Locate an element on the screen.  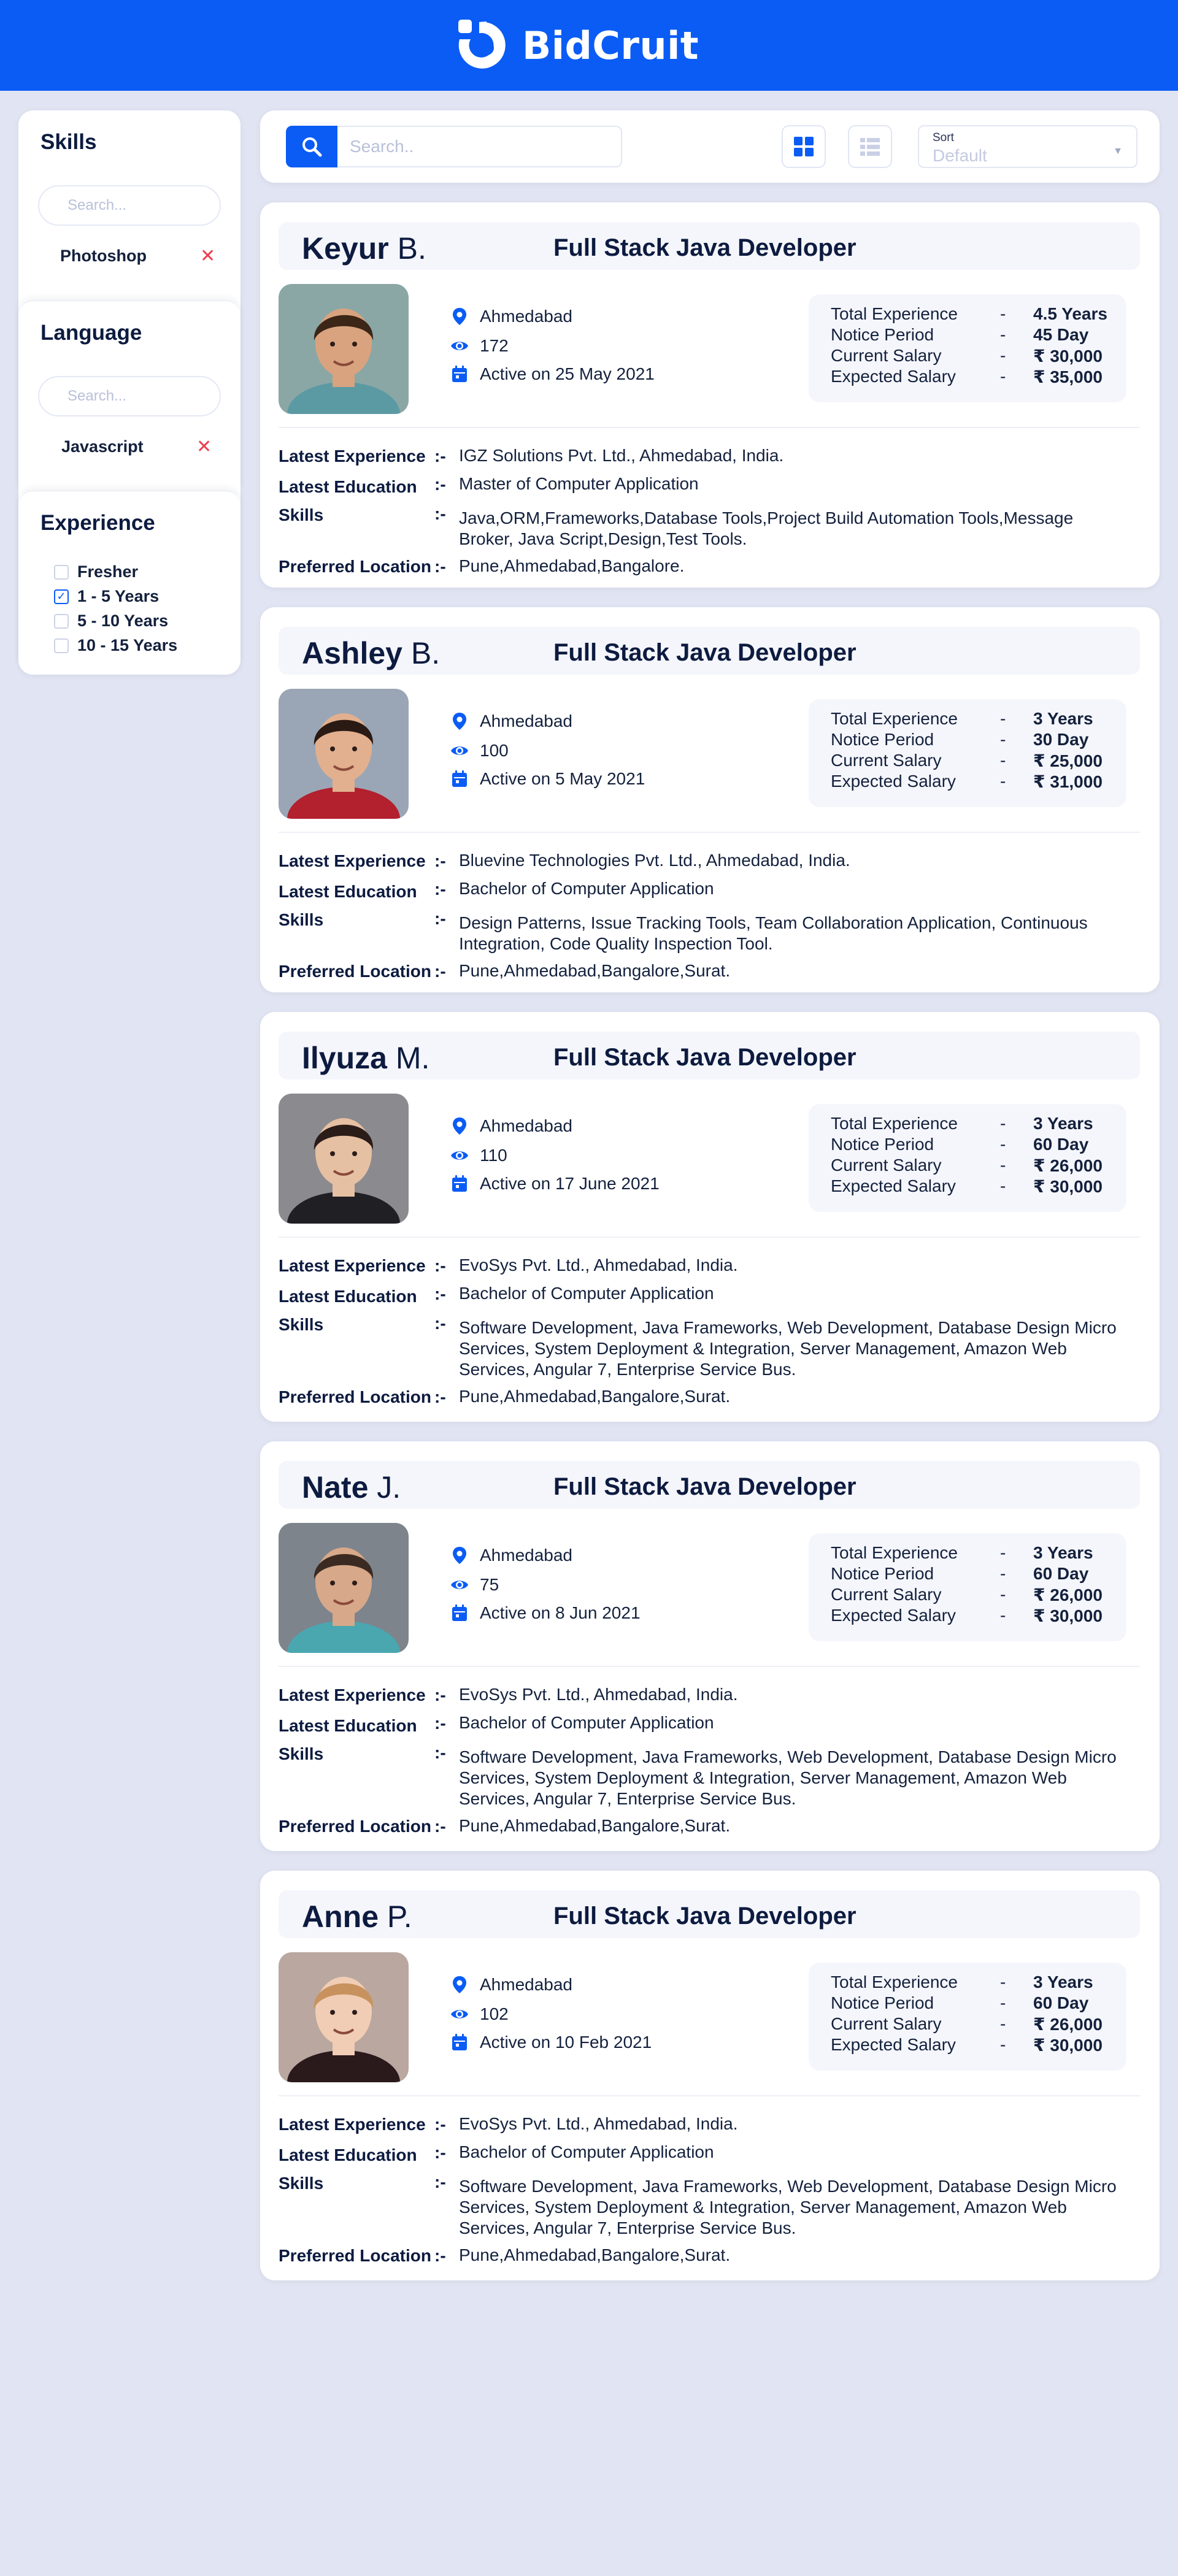
candidate-name: Anne P. is located at coordinates (357, 1916).